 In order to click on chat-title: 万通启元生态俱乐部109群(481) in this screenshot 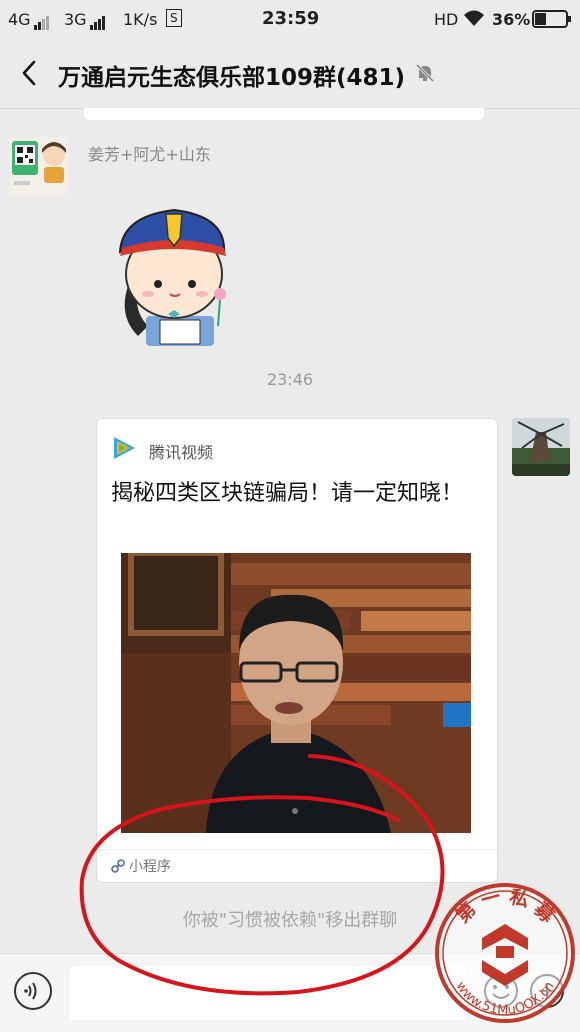, I will do `click(232, 78)`.